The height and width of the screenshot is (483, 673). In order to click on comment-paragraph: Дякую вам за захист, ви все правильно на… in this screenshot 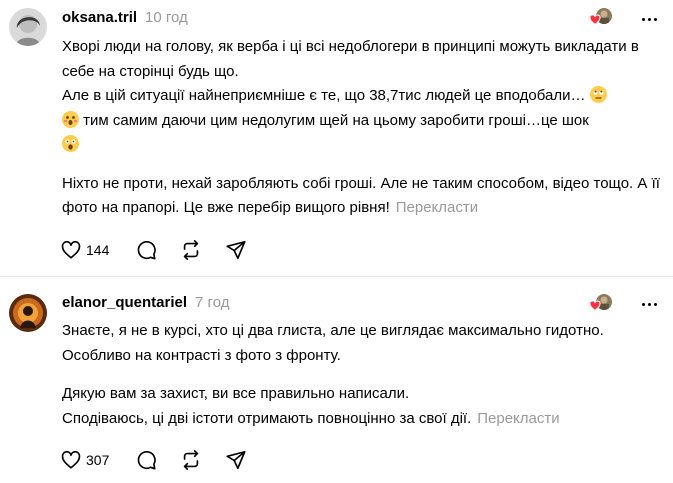, I will do `click(311, 406)`.